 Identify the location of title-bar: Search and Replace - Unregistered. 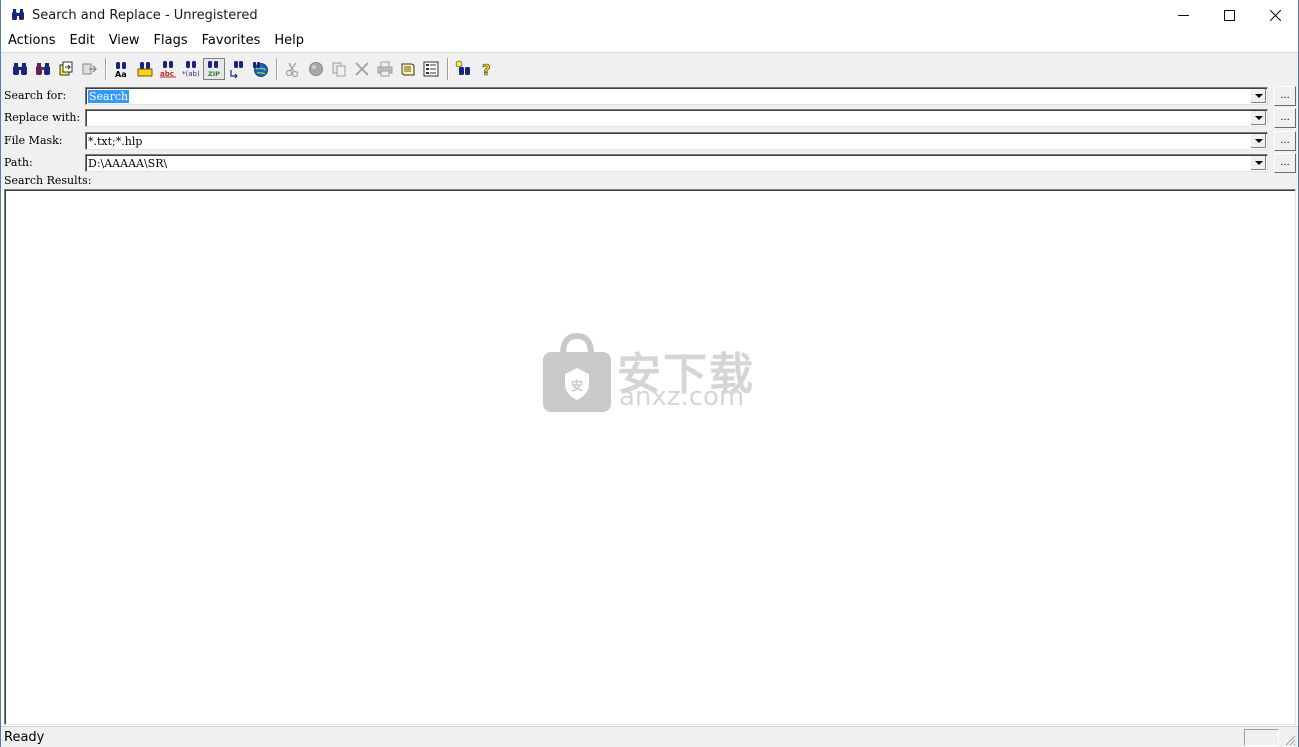
(649, 15).